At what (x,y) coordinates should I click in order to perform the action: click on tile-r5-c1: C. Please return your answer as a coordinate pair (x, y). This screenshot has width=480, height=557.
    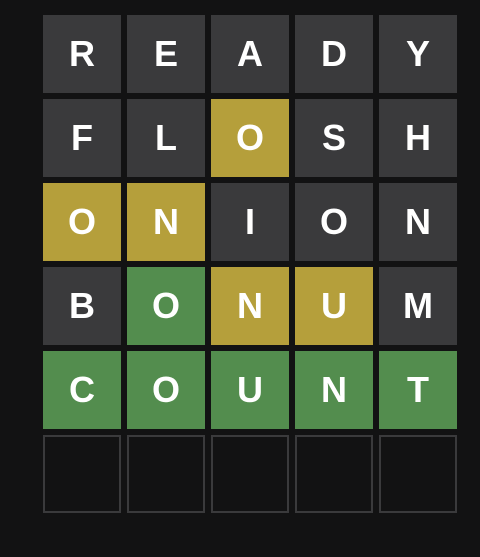
    Looking at the image, I should click on (82, 390).